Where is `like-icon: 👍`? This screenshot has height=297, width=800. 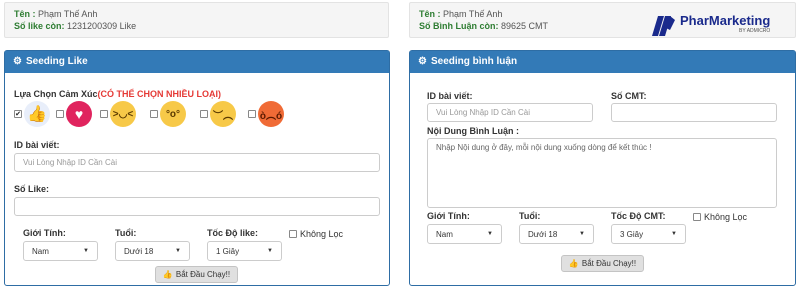
like-icon: 👍 is located at coordinates (37, 114).